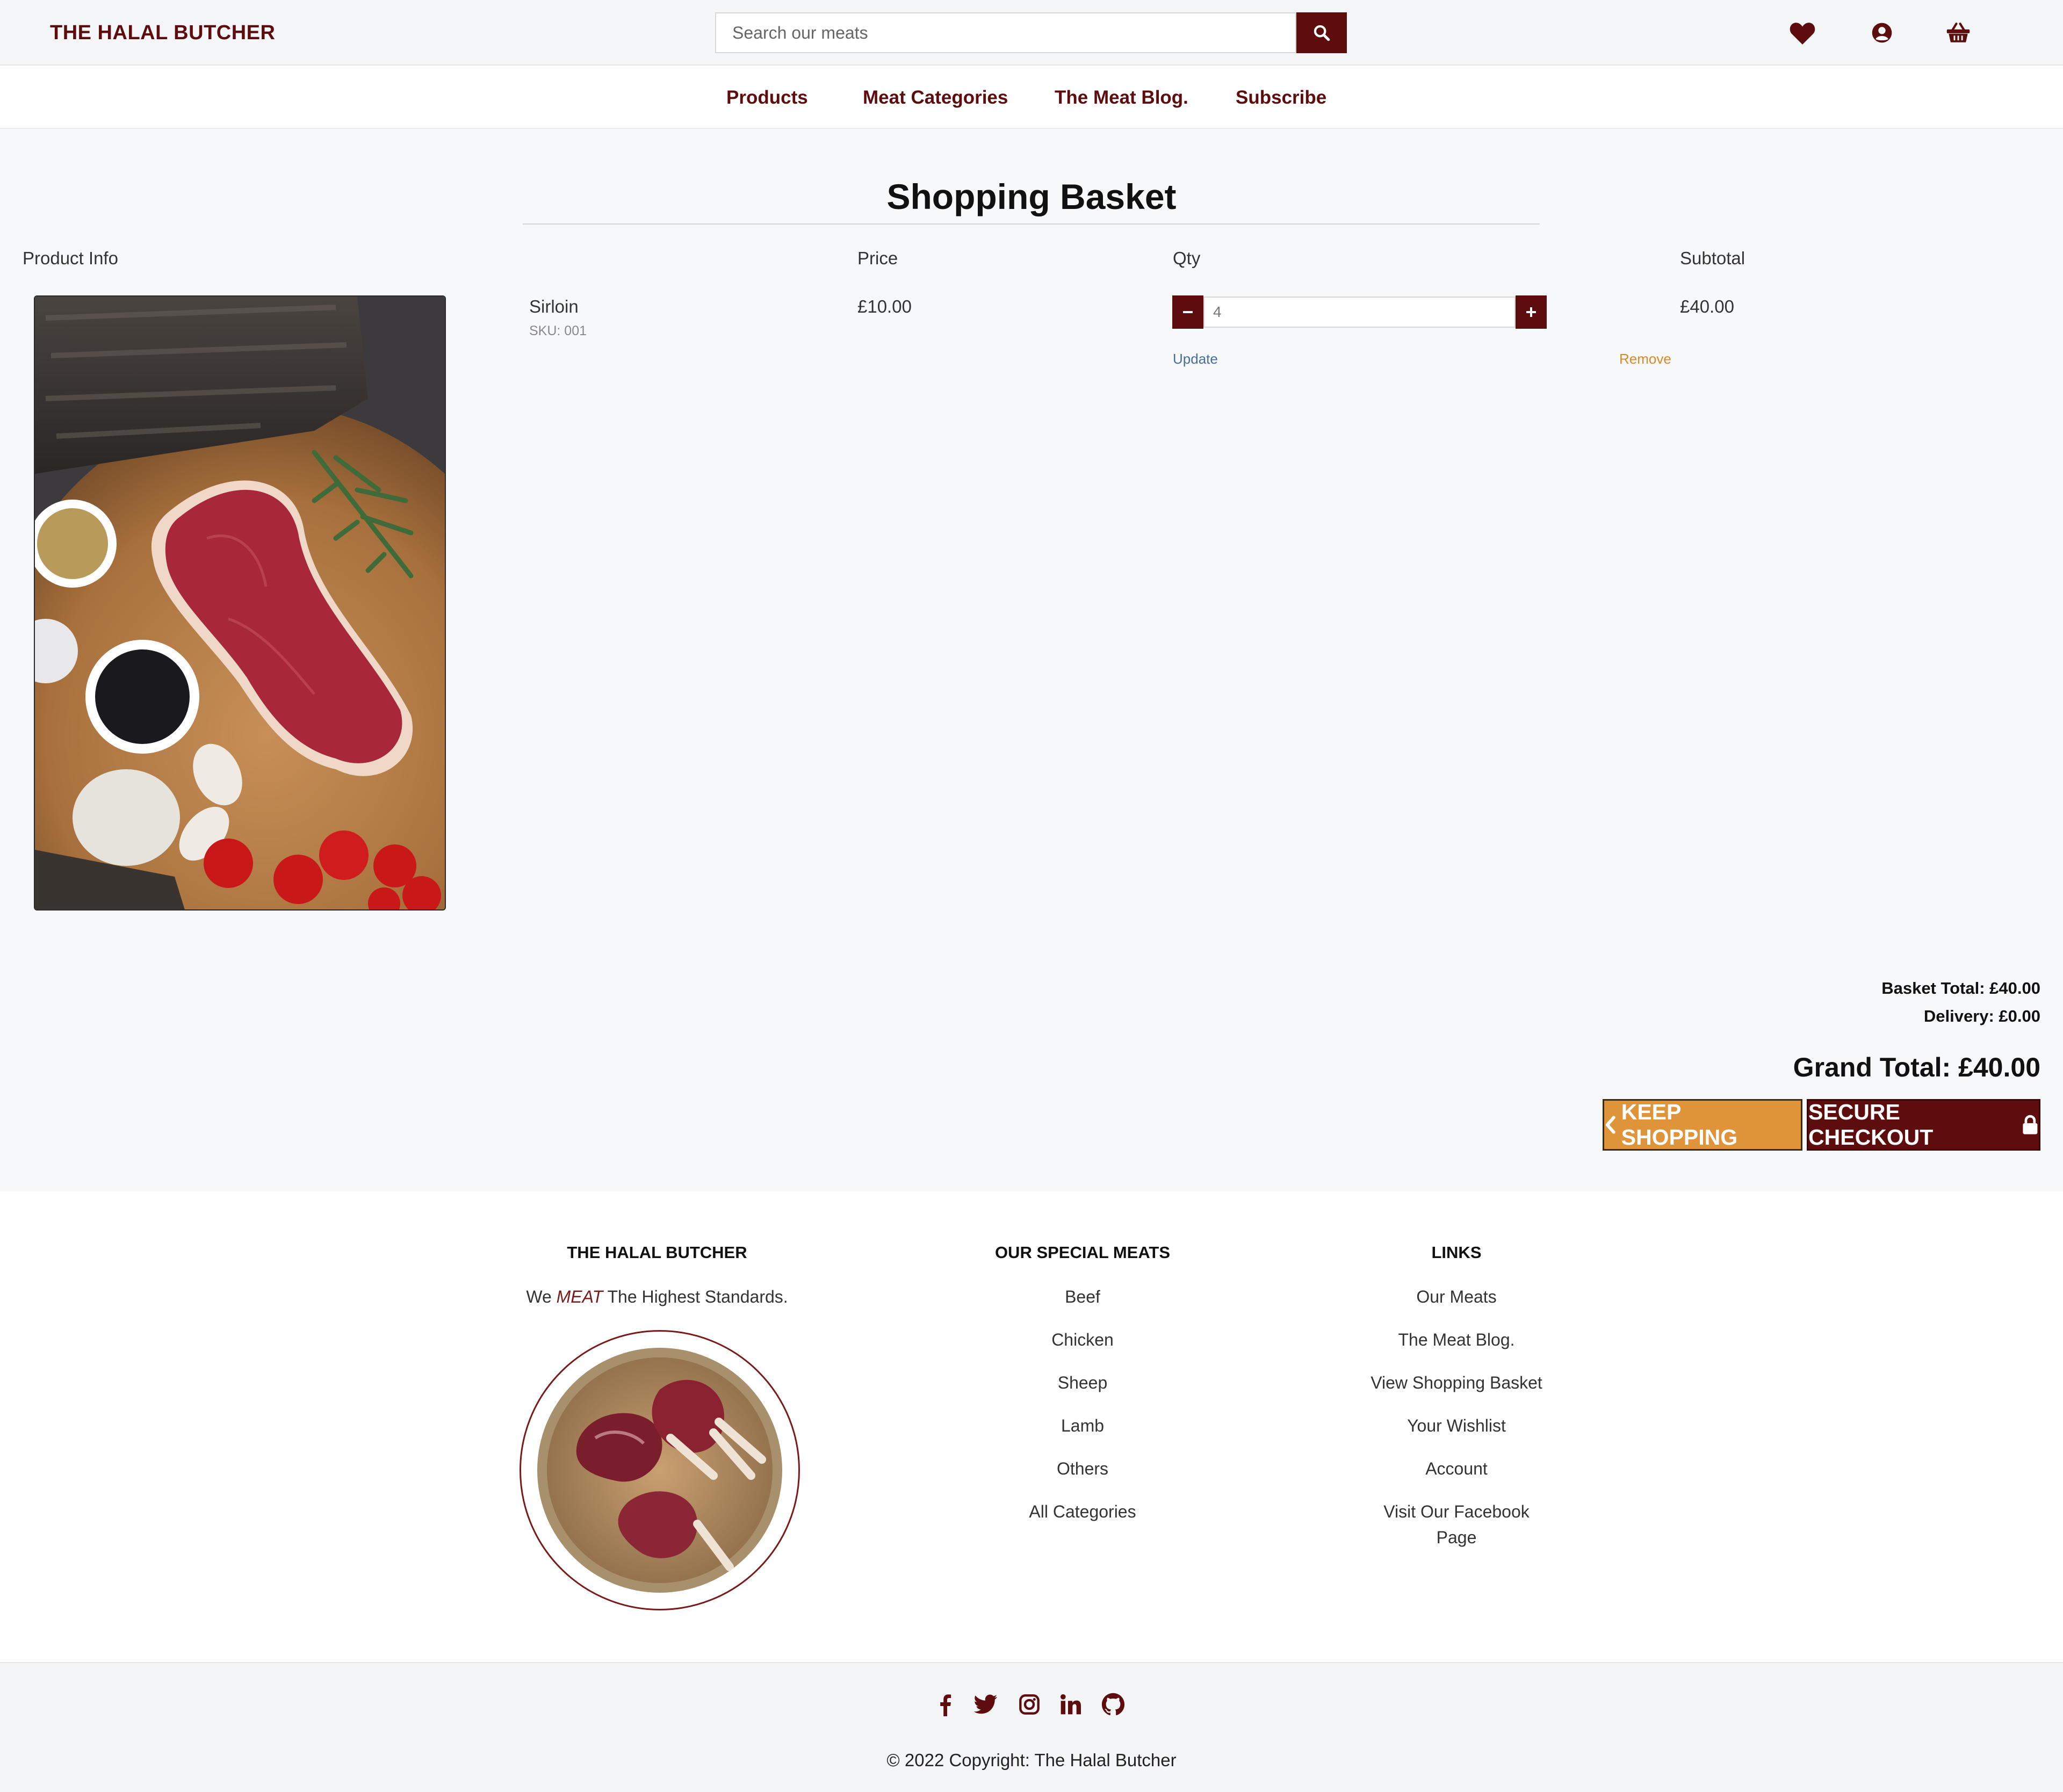 This screenshot has height=1792, width=2063. What do you see at coordinates (1082, 1469) in the screenshot?
I see `footer-link-others: Others` at bounding box center [1082, 1469].